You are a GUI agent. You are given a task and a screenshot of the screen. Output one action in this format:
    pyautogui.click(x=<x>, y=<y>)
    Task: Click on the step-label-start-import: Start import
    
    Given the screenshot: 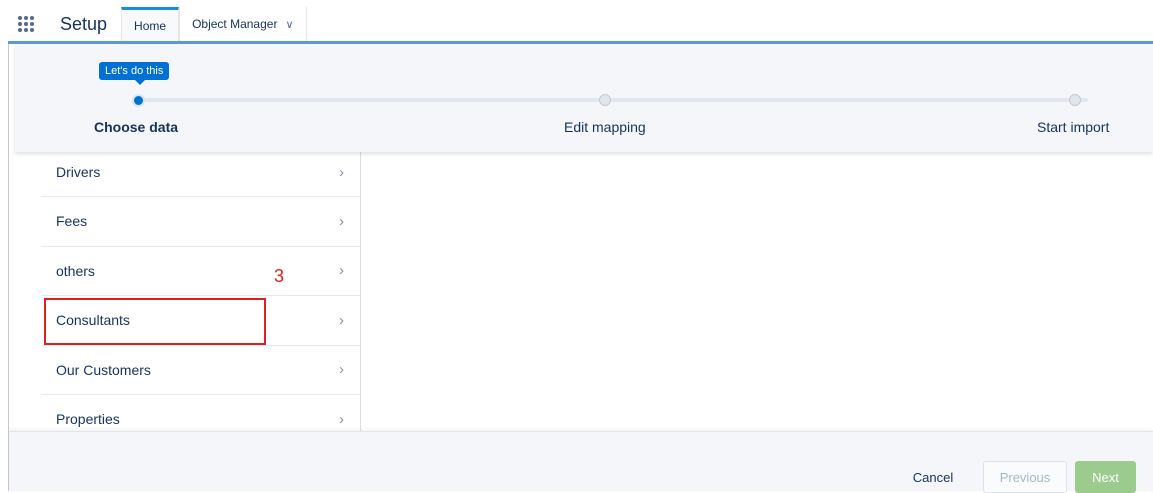 What is the action you would take?
    pyautogui.click(x=1073, y=127)
    